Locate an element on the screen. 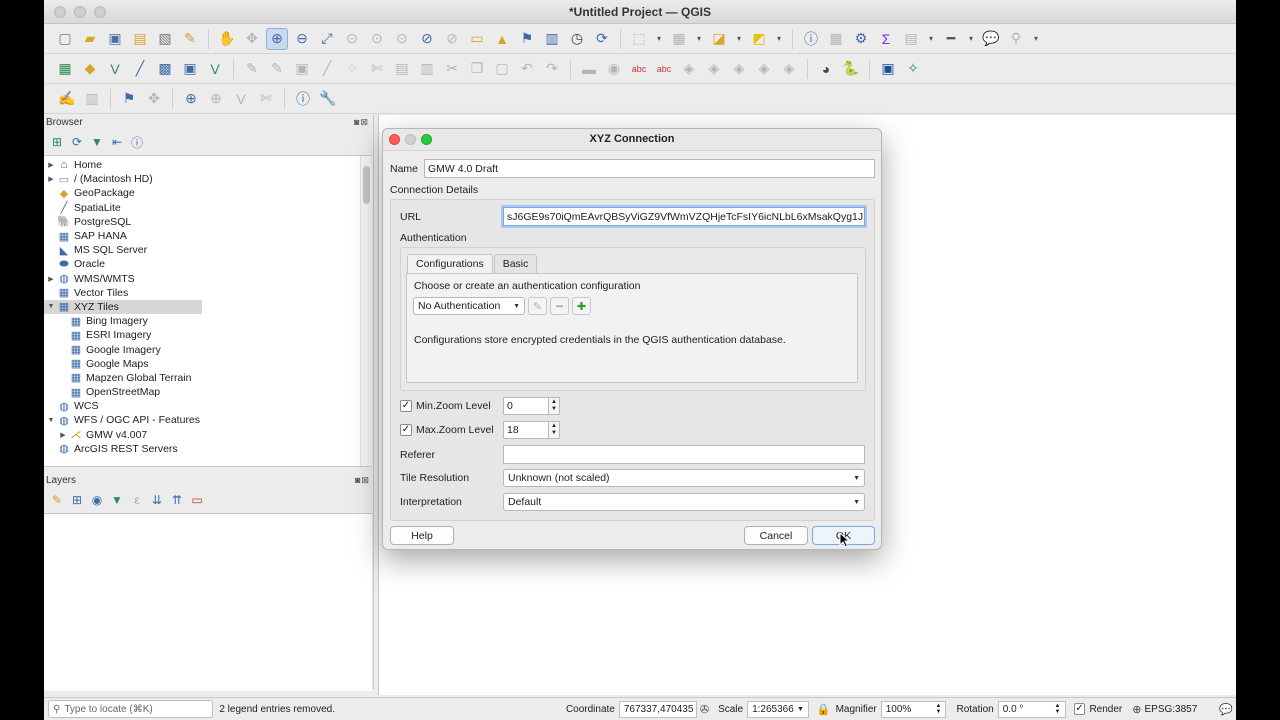 This screenshot has height=720, width=1280. layer-labeling-icon: ◉ is located at coordinates (614, 69).